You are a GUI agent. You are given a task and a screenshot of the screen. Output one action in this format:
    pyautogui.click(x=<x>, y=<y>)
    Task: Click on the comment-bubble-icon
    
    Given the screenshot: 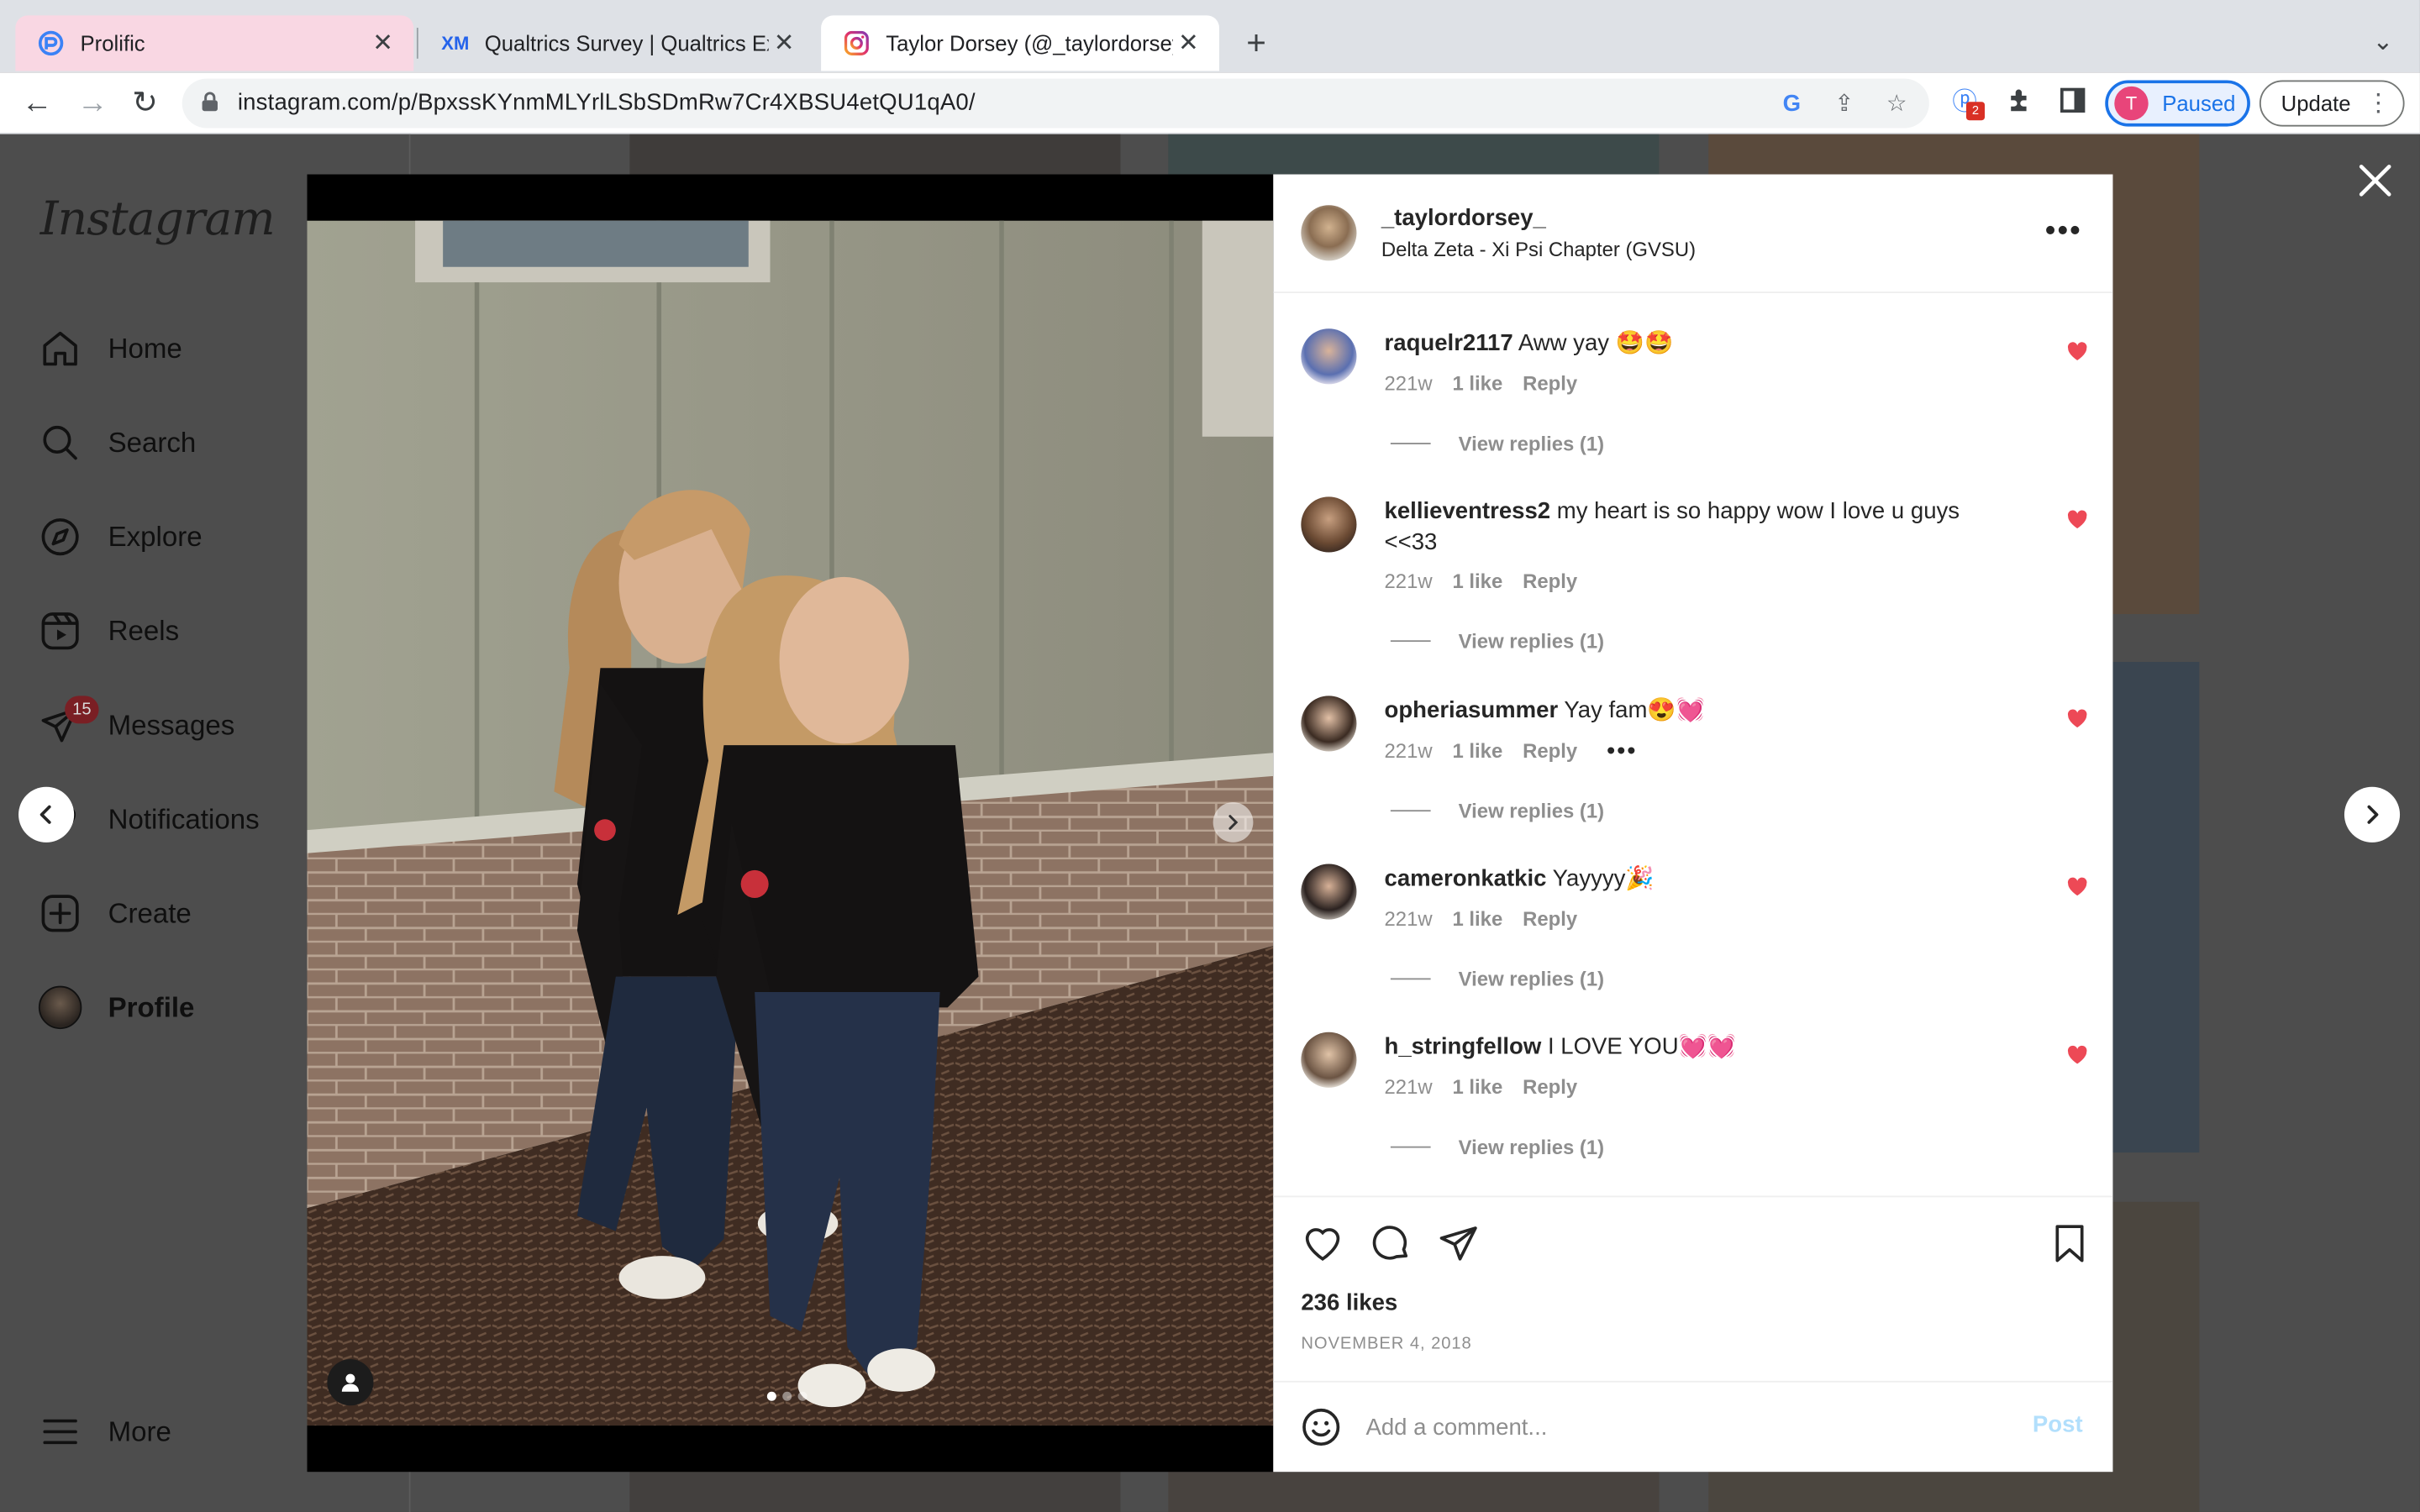 What is the action you would take?
    pyautogui.click(x=1390, y=1243)
    